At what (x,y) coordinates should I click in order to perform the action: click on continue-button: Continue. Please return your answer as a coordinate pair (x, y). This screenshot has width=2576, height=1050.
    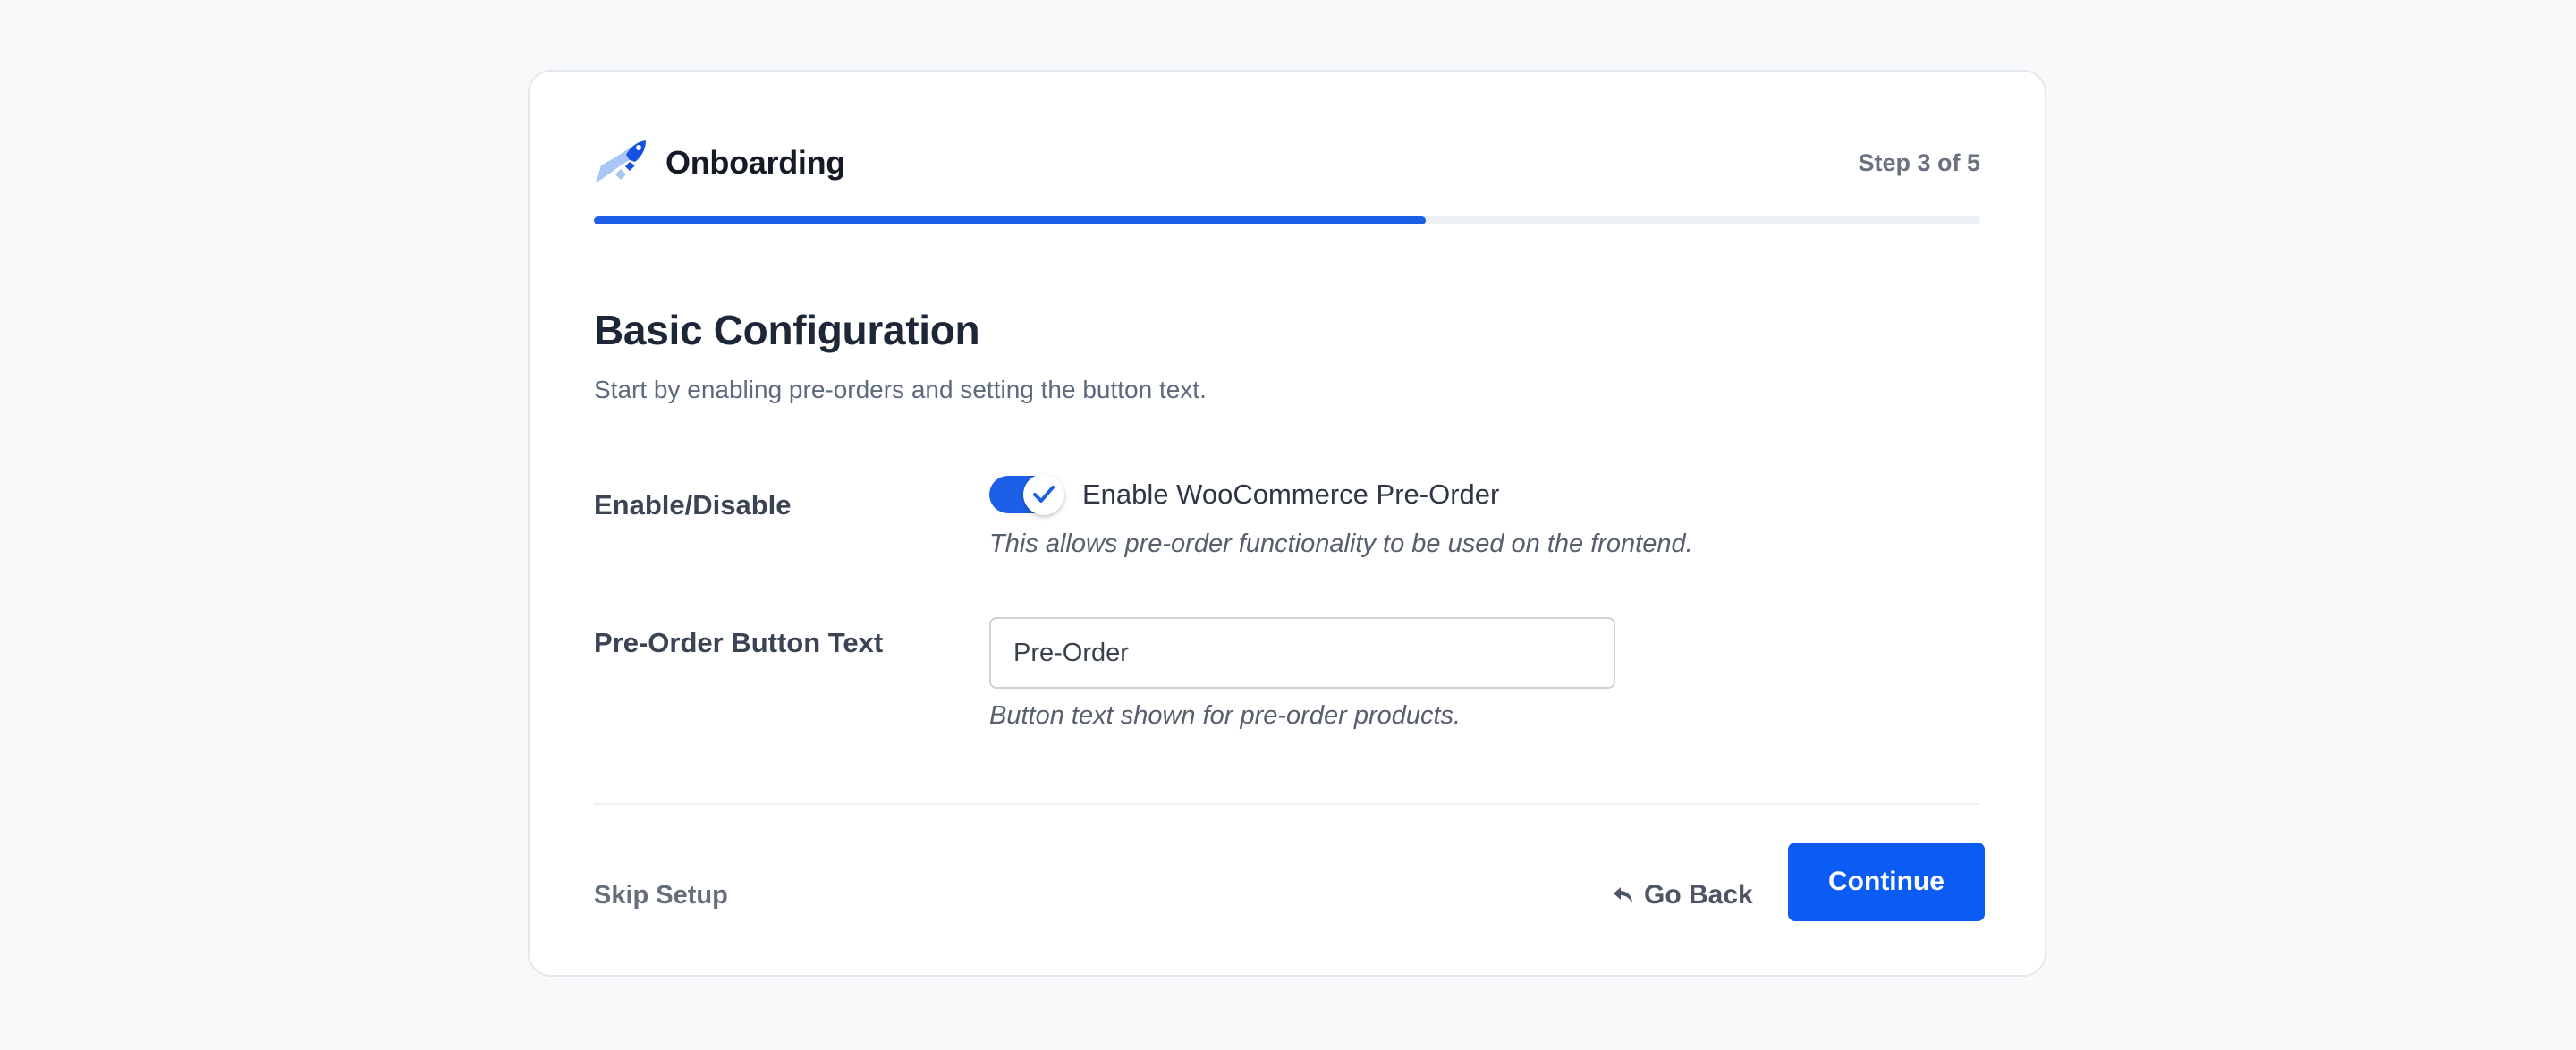
    Looking at the image, I should click on (1886, 882).